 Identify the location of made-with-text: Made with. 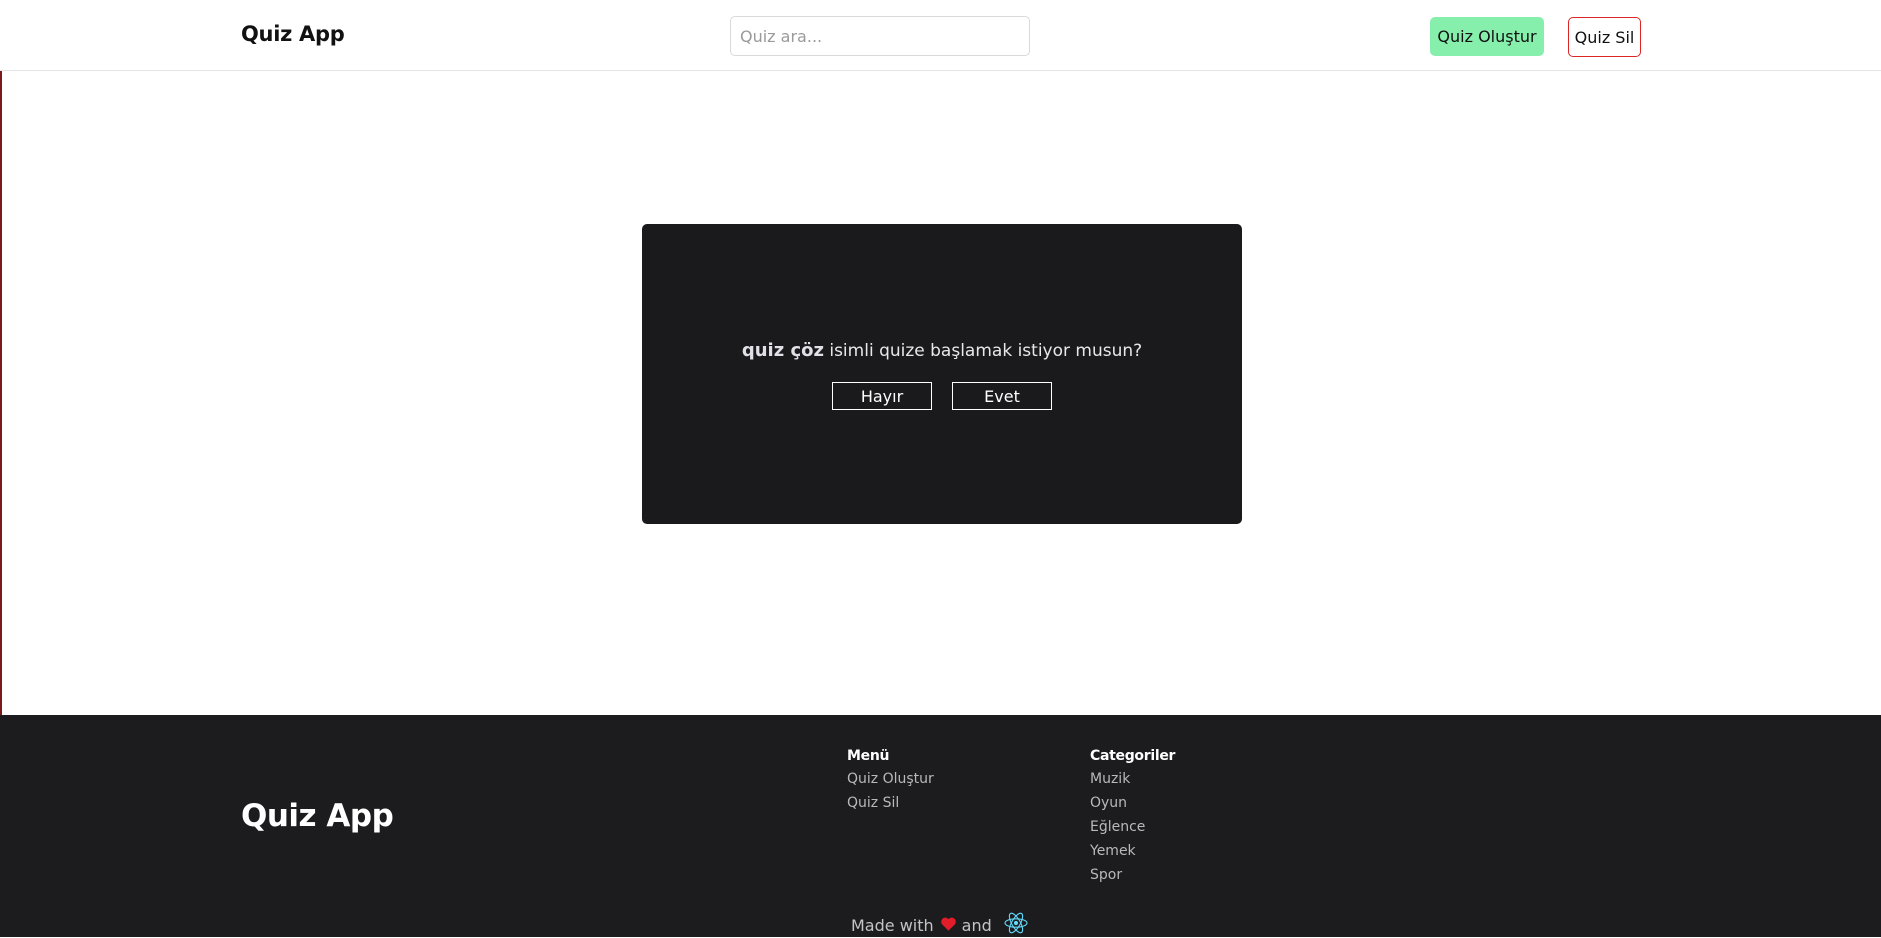
(892, 925).